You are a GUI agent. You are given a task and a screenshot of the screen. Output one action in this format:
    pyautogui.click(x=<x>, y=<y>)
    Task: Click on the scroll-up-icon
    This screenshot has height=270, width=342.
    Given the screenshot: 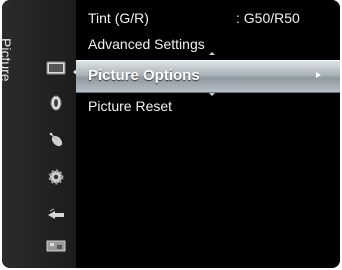 What is the action you would take?
    pyautogui.click(x=212, y=53)
    